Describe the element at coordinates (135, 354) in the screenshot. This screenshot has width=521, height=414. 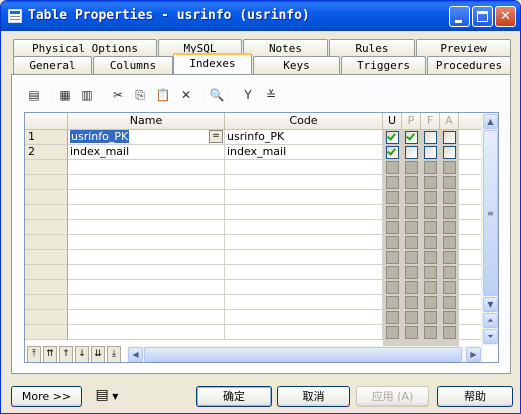
I see `scroll-left-arrow-icon: ◀` at that location.